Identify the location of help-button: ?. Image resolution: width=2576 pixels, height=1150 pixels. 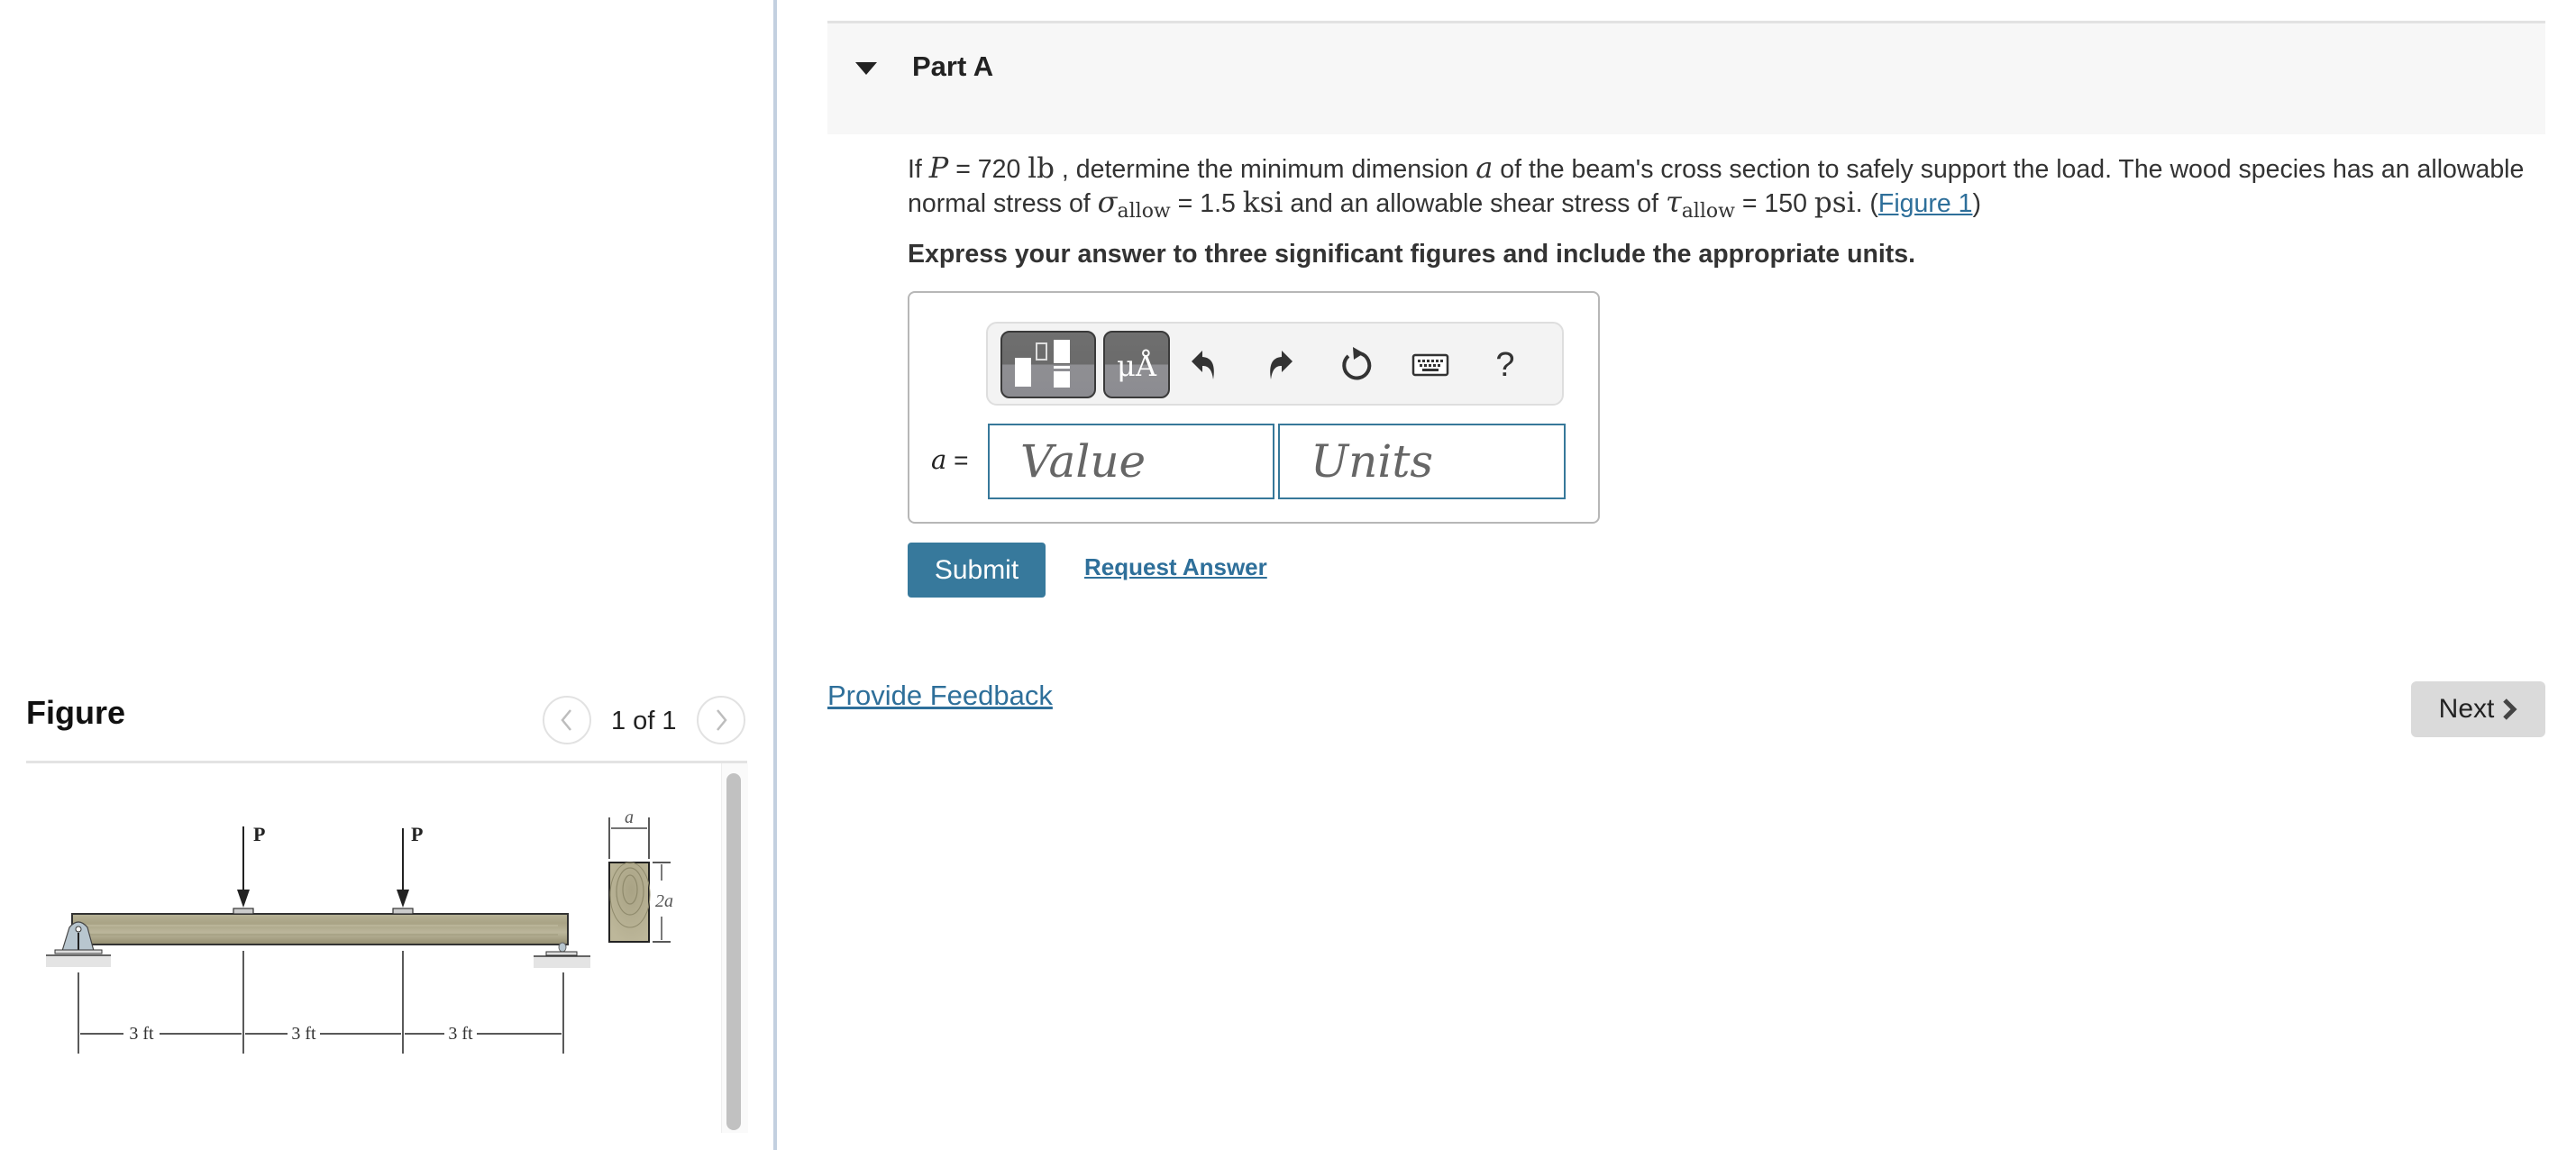
(1505, 365).